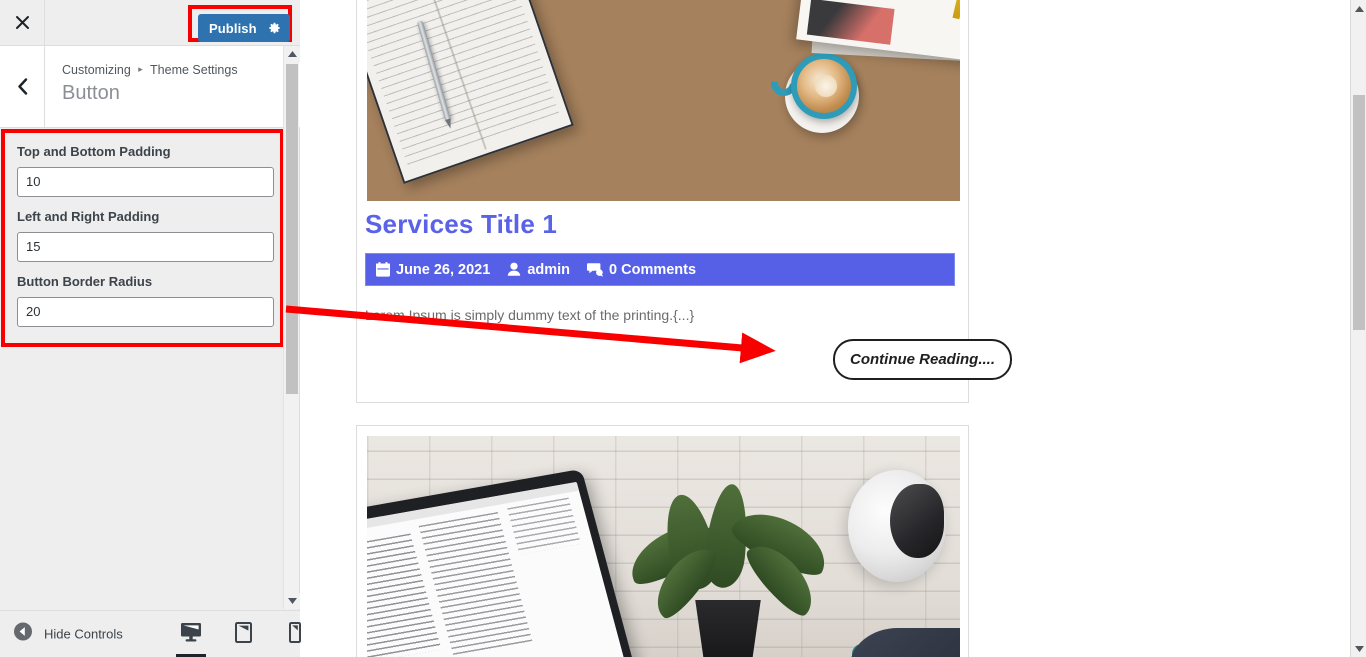 This screenshot has width=1366, height=657. Describe the element at coordinates (96, 70) in the screenshot. I see `breadcrumb-root: Customizing` at that location.